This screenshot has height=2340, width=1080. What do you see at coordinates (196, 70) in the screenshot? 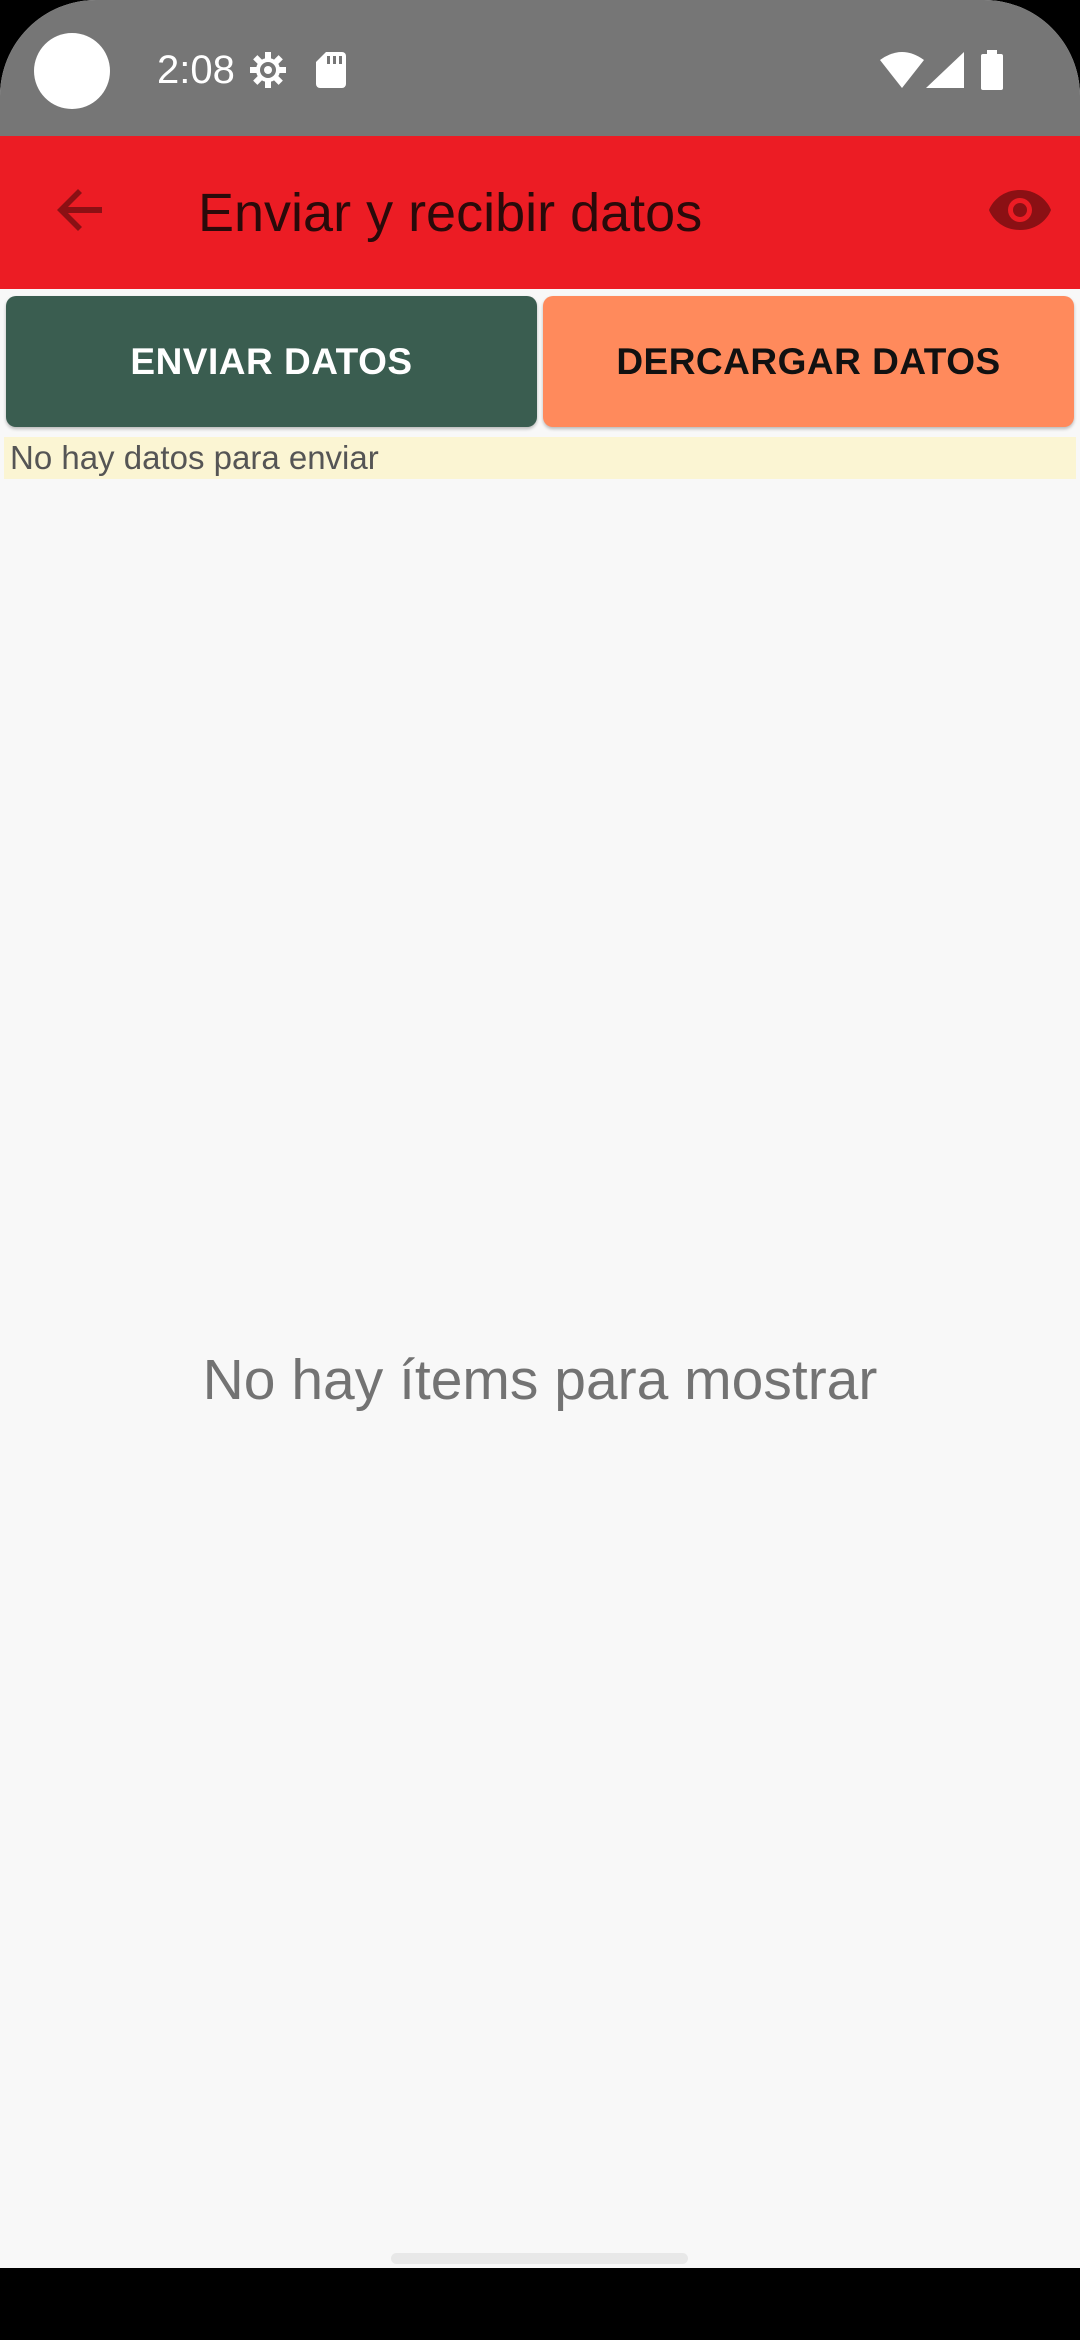
I see `status-time: 2:08` at bounding box center [196, 70].